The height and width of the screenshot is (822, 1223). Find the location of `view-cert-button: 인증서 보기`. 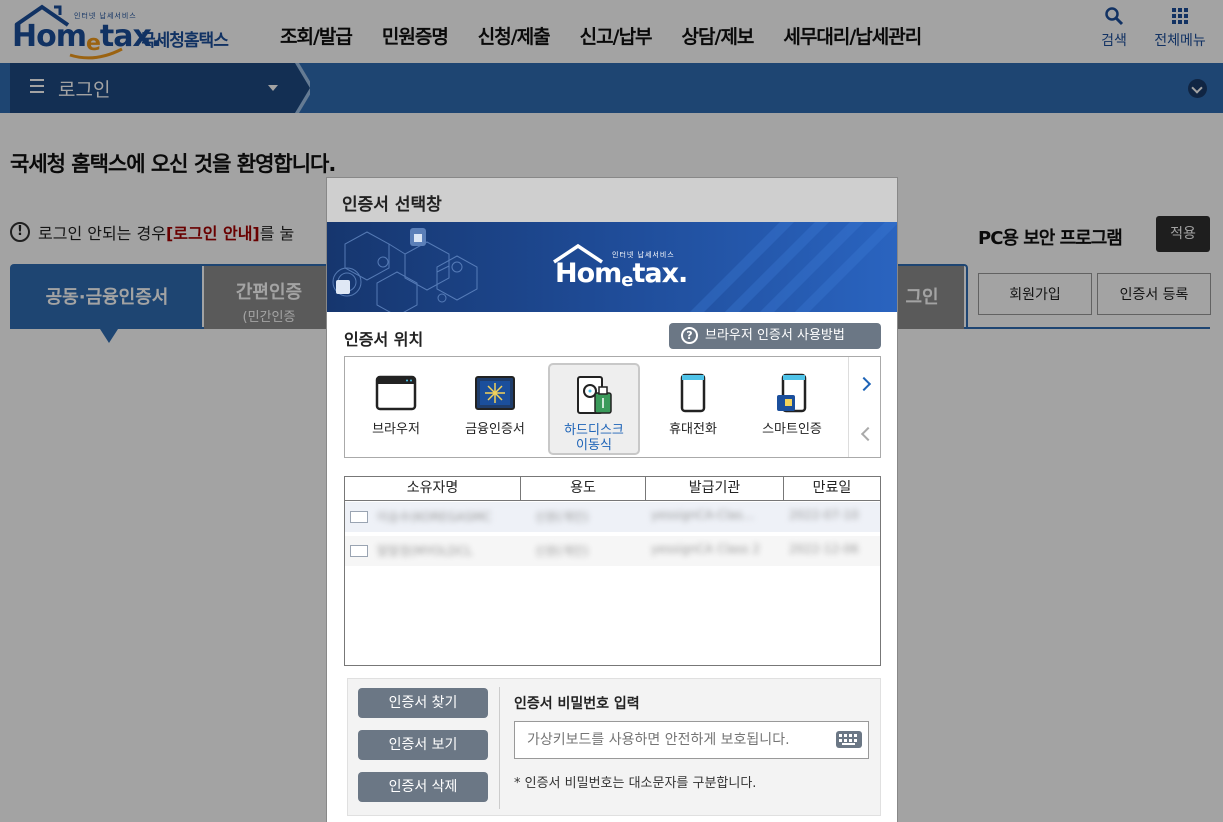

view-cert-button: 인증서 보기 is located at coordinates (423, 745).